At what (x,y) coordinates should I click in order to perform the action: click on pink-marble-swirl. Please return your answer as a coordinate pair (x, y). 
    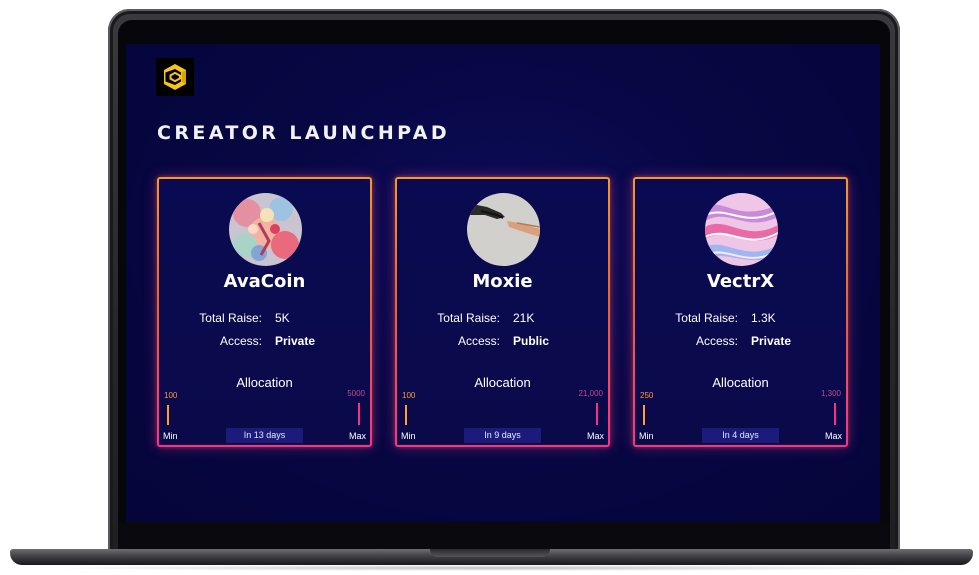
    Looking at the image, I should click on (741, 229).